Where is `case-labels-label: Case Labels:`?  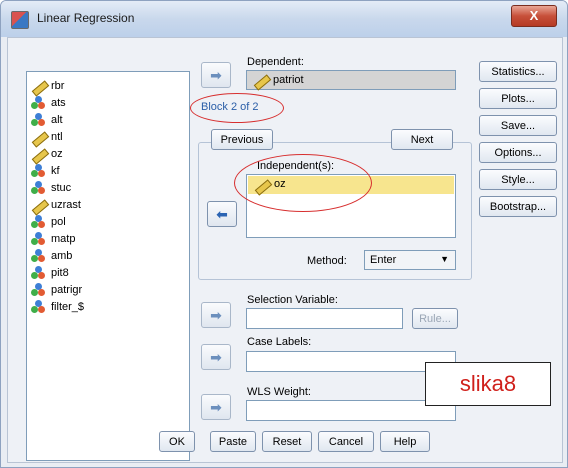 case-labels-label: Case Labels: is located at coordinates (279, 342).